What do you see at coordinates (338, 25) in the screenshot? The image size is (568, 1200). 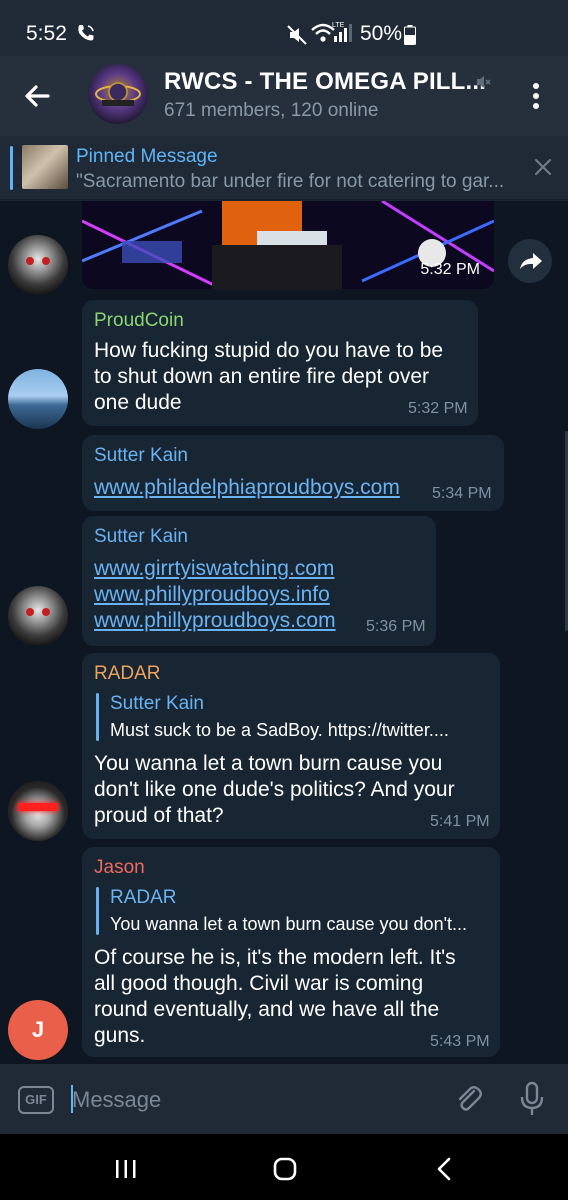 I see `svg-text: LTE` at bounding box center [338, 25].